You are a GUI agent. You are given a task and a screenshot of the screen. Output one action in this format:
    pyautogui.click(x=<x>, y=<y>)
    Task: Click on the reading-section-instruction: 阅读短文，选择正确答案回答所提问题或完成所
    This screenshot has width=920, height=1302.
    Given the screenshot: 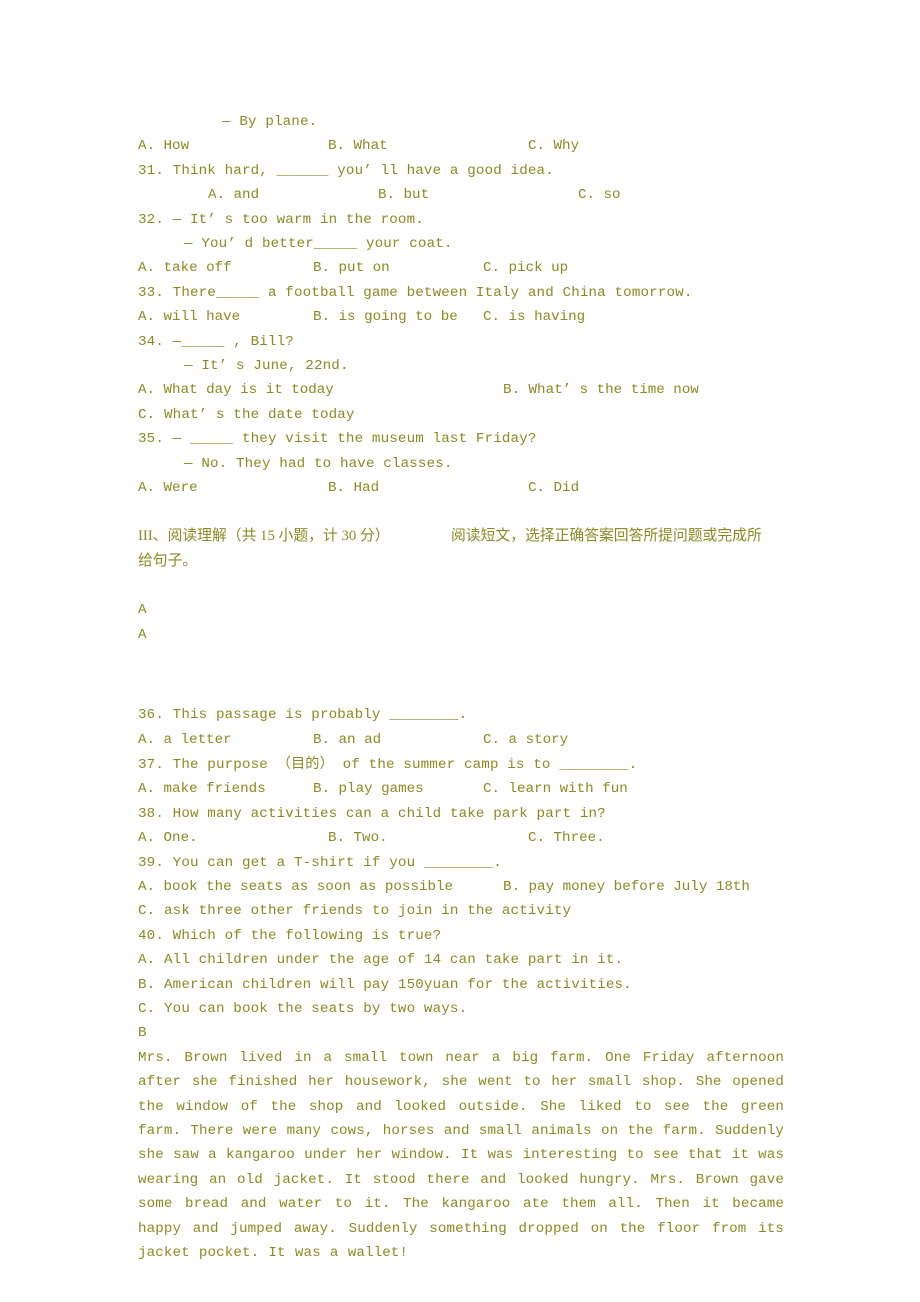 What is the action you would take?
    pyautogui.click(x=606, y=536)
    